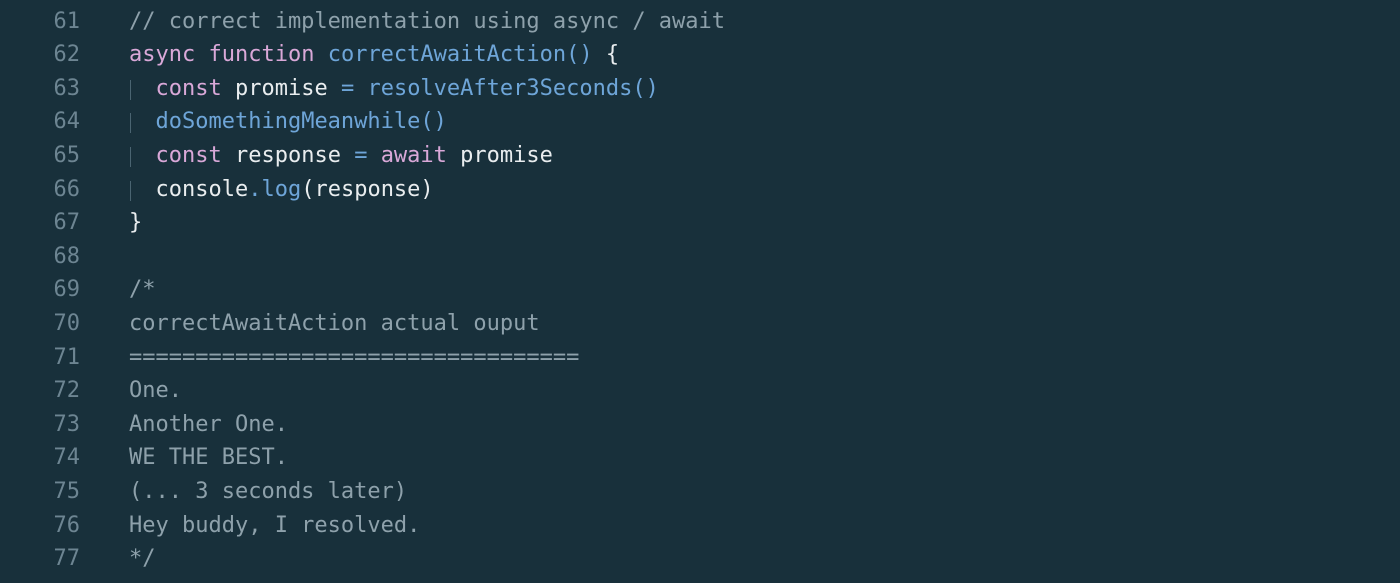 The width and height of the screenshot is (1400, 583). I want to click on code-text: async function correctAwaitAction() {, so click(374, 55).